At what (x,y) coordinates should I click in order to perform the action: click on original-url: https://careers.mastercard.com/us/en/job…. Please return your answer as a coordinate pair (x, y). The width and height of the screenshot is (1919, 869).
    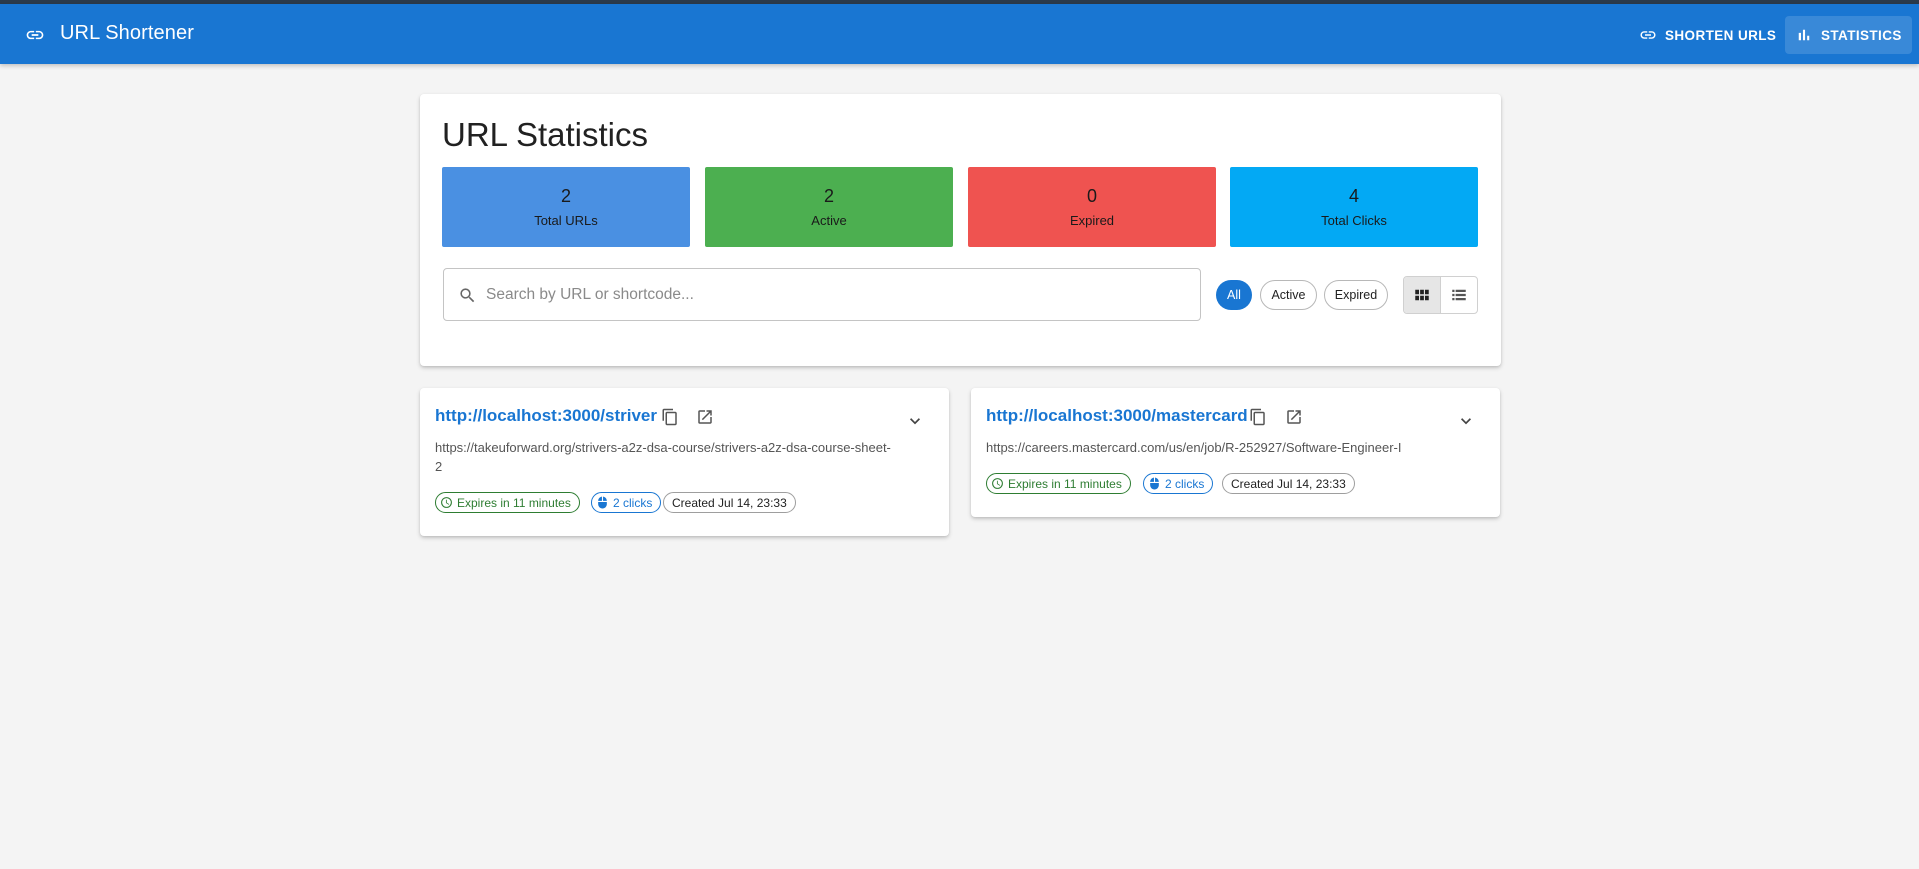
    Looking at the image, I should click on (1194, 447).